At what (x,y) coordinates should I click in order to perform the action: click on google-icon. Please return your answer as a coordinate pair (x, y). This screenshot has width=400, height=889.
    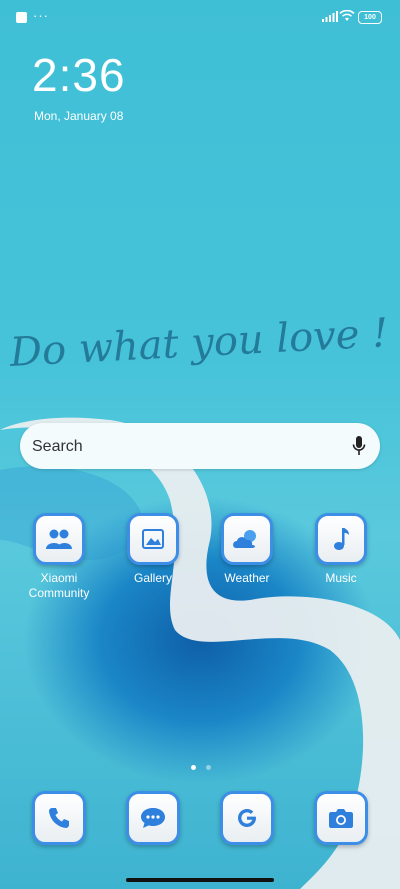
    Looking at the image, I should click on (247, 818).